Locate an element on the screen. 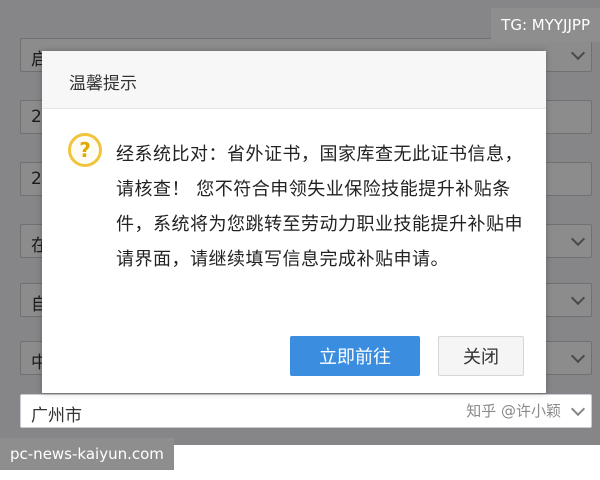  close-button: 关闭 is located at coordinates (481, 356).